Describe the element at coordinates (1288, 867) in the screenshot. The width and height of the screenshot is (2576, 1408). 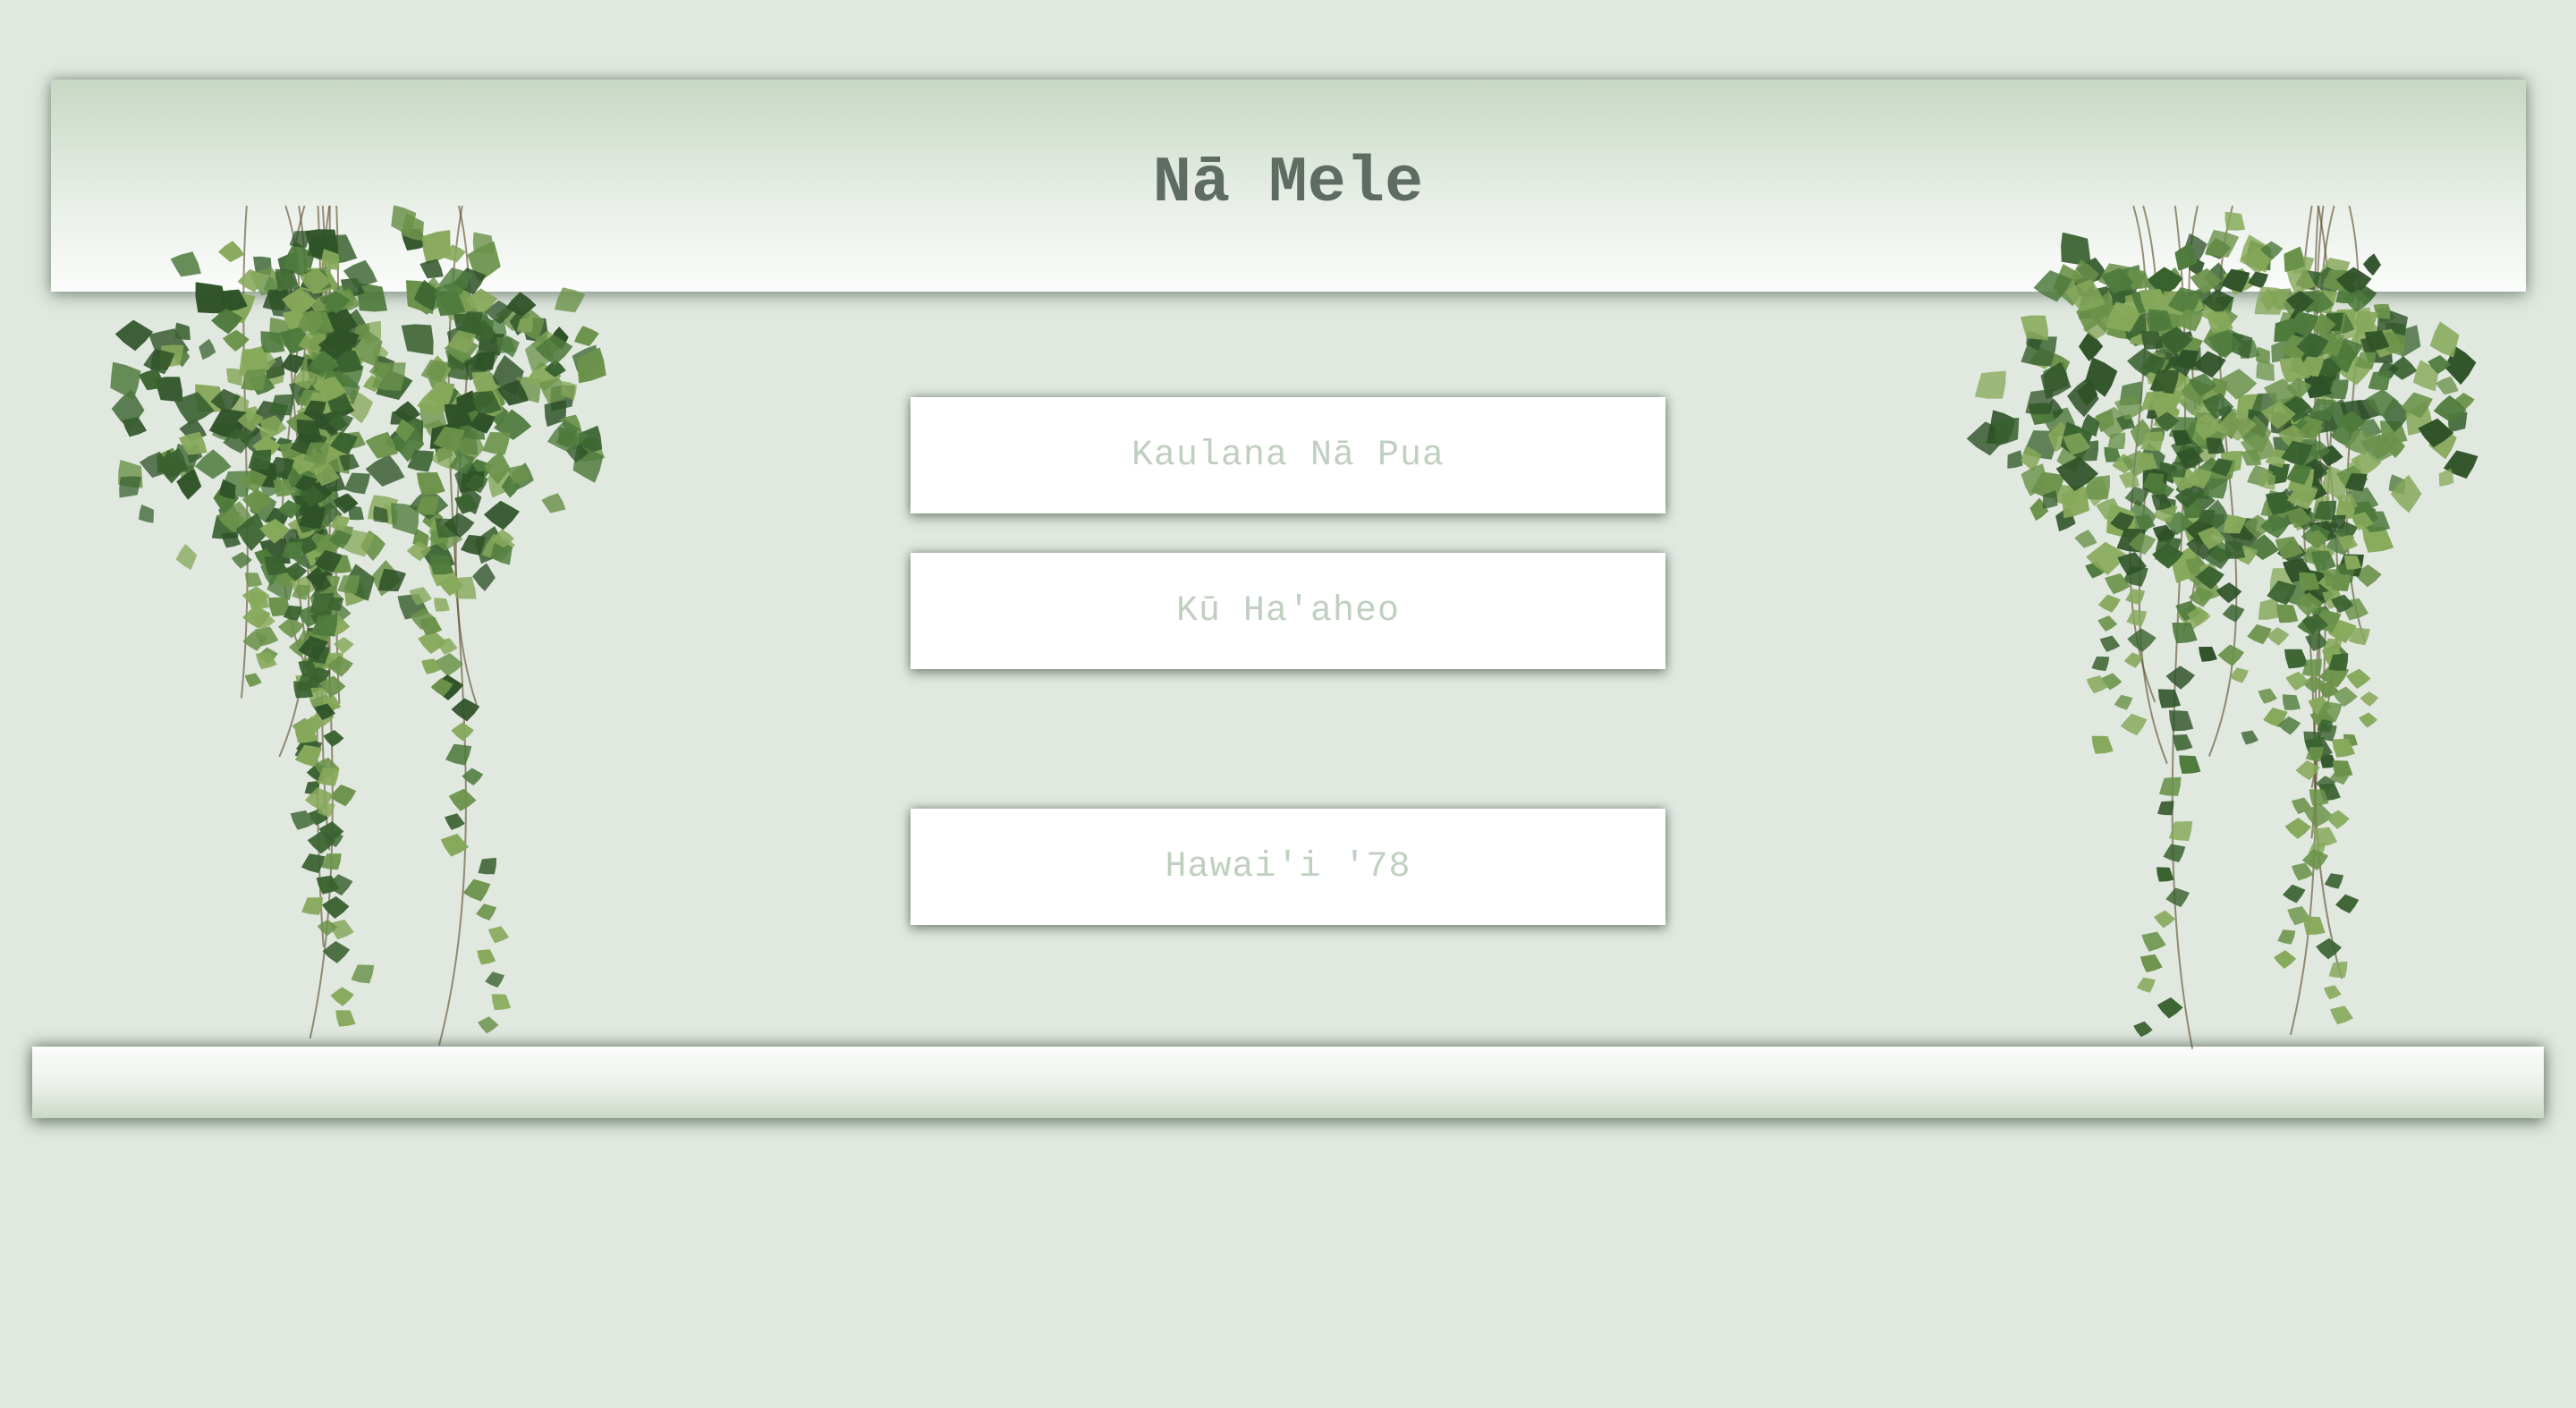
I see `song-button-hawaii-78: Hawai'i '78` at that location.